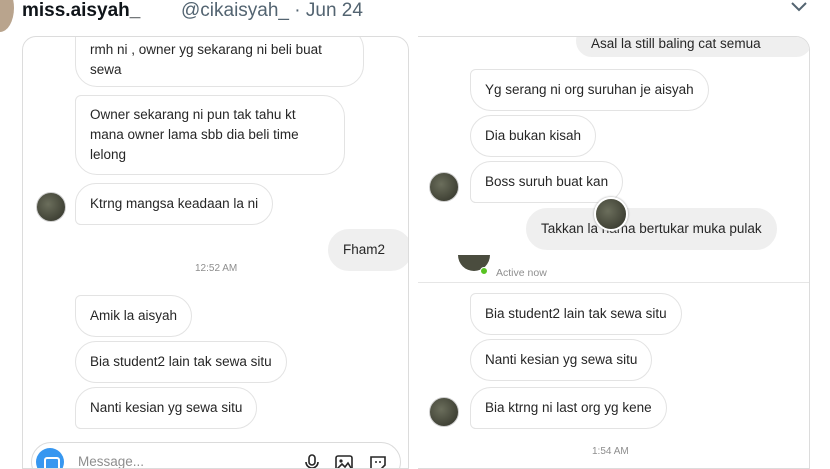  What do you see at coordinates (533, 136) in the screenshot?
I see `message-bubble: Dia bukan kisah` at bounding box center [533, 136].